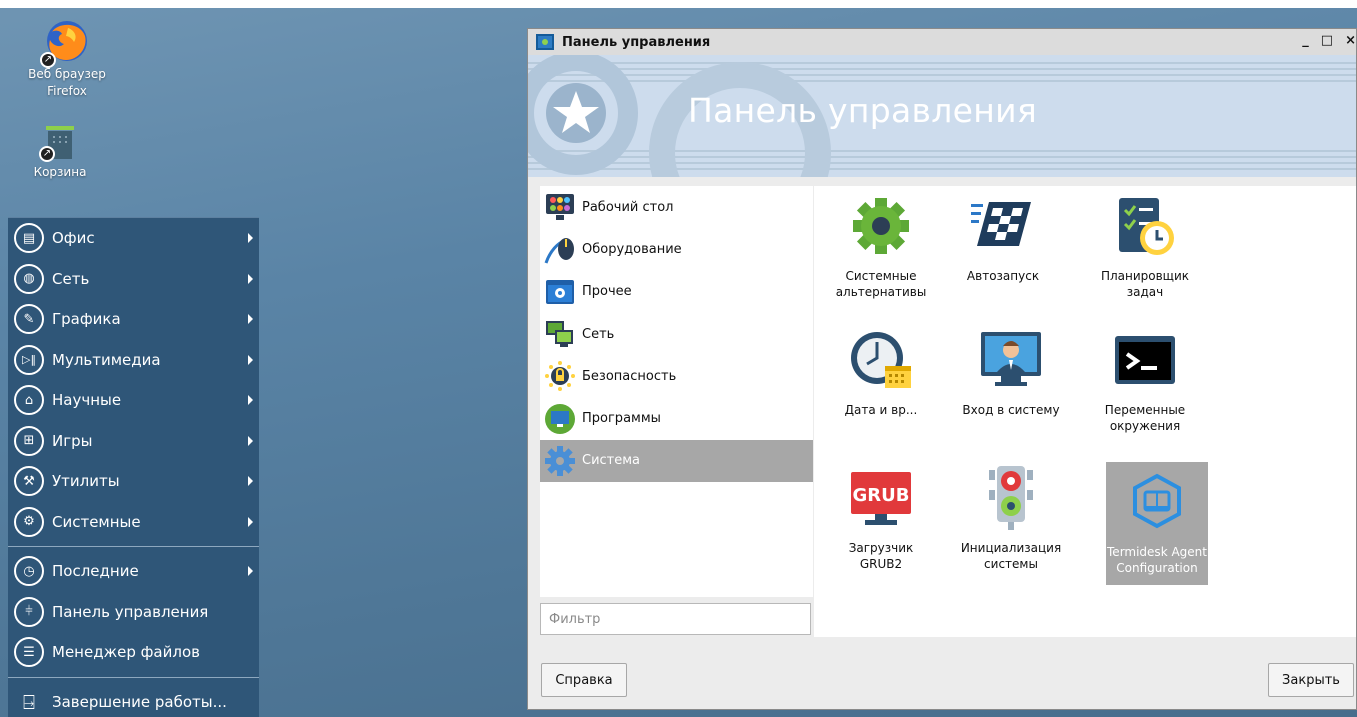 The width and height of the screenshot is (1357, 717). I want to click on system-gear-icon, so click(560, 460).